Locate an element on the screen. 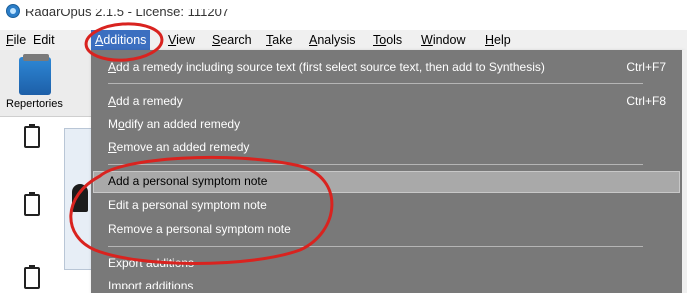  menu-item-add-remedy: Add a remedy is located at coordinates (145, 101).